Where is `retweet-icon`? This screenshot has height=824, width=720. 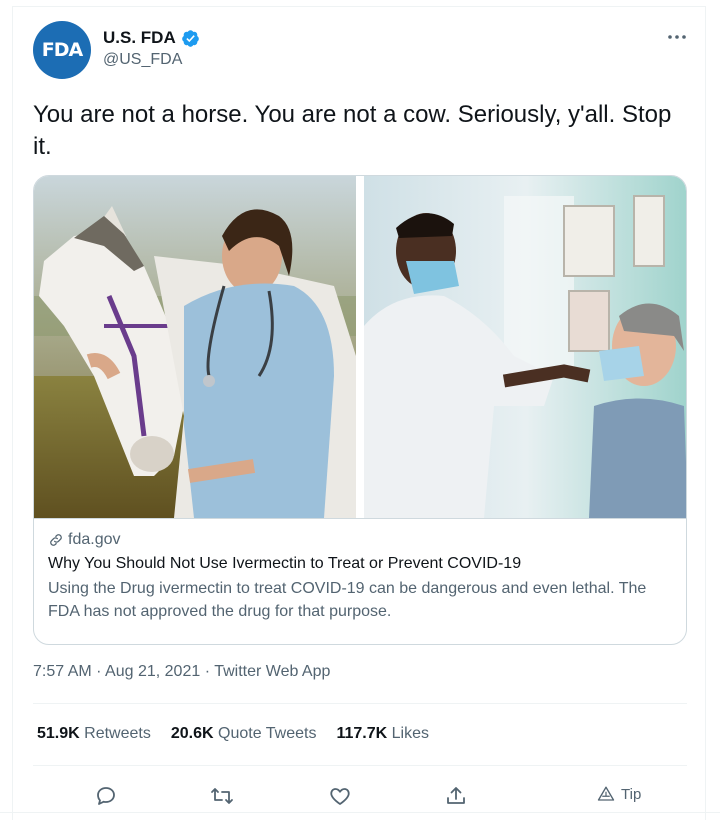
retweet-icon is located at coordinates (222, 796).